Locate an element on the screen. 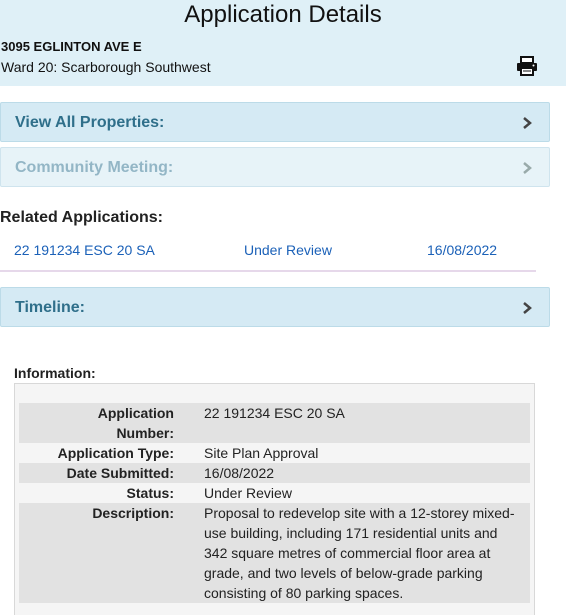  information-heading: Information: is located at coordinates (55, 373).